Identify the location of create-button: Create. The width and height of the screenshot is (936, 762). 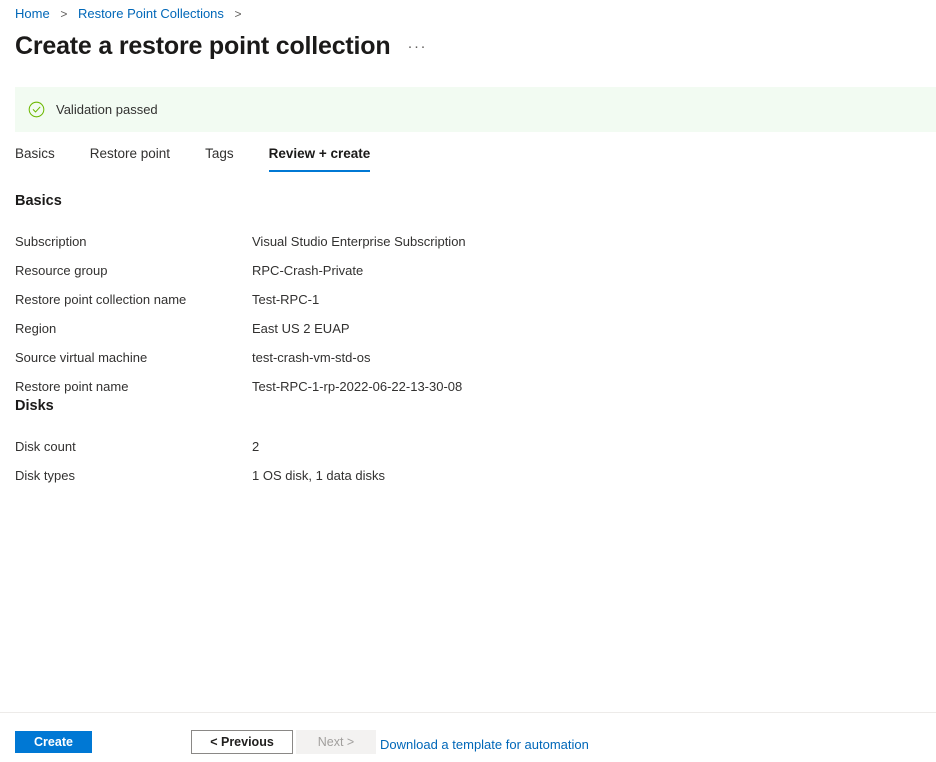
(53, 742).